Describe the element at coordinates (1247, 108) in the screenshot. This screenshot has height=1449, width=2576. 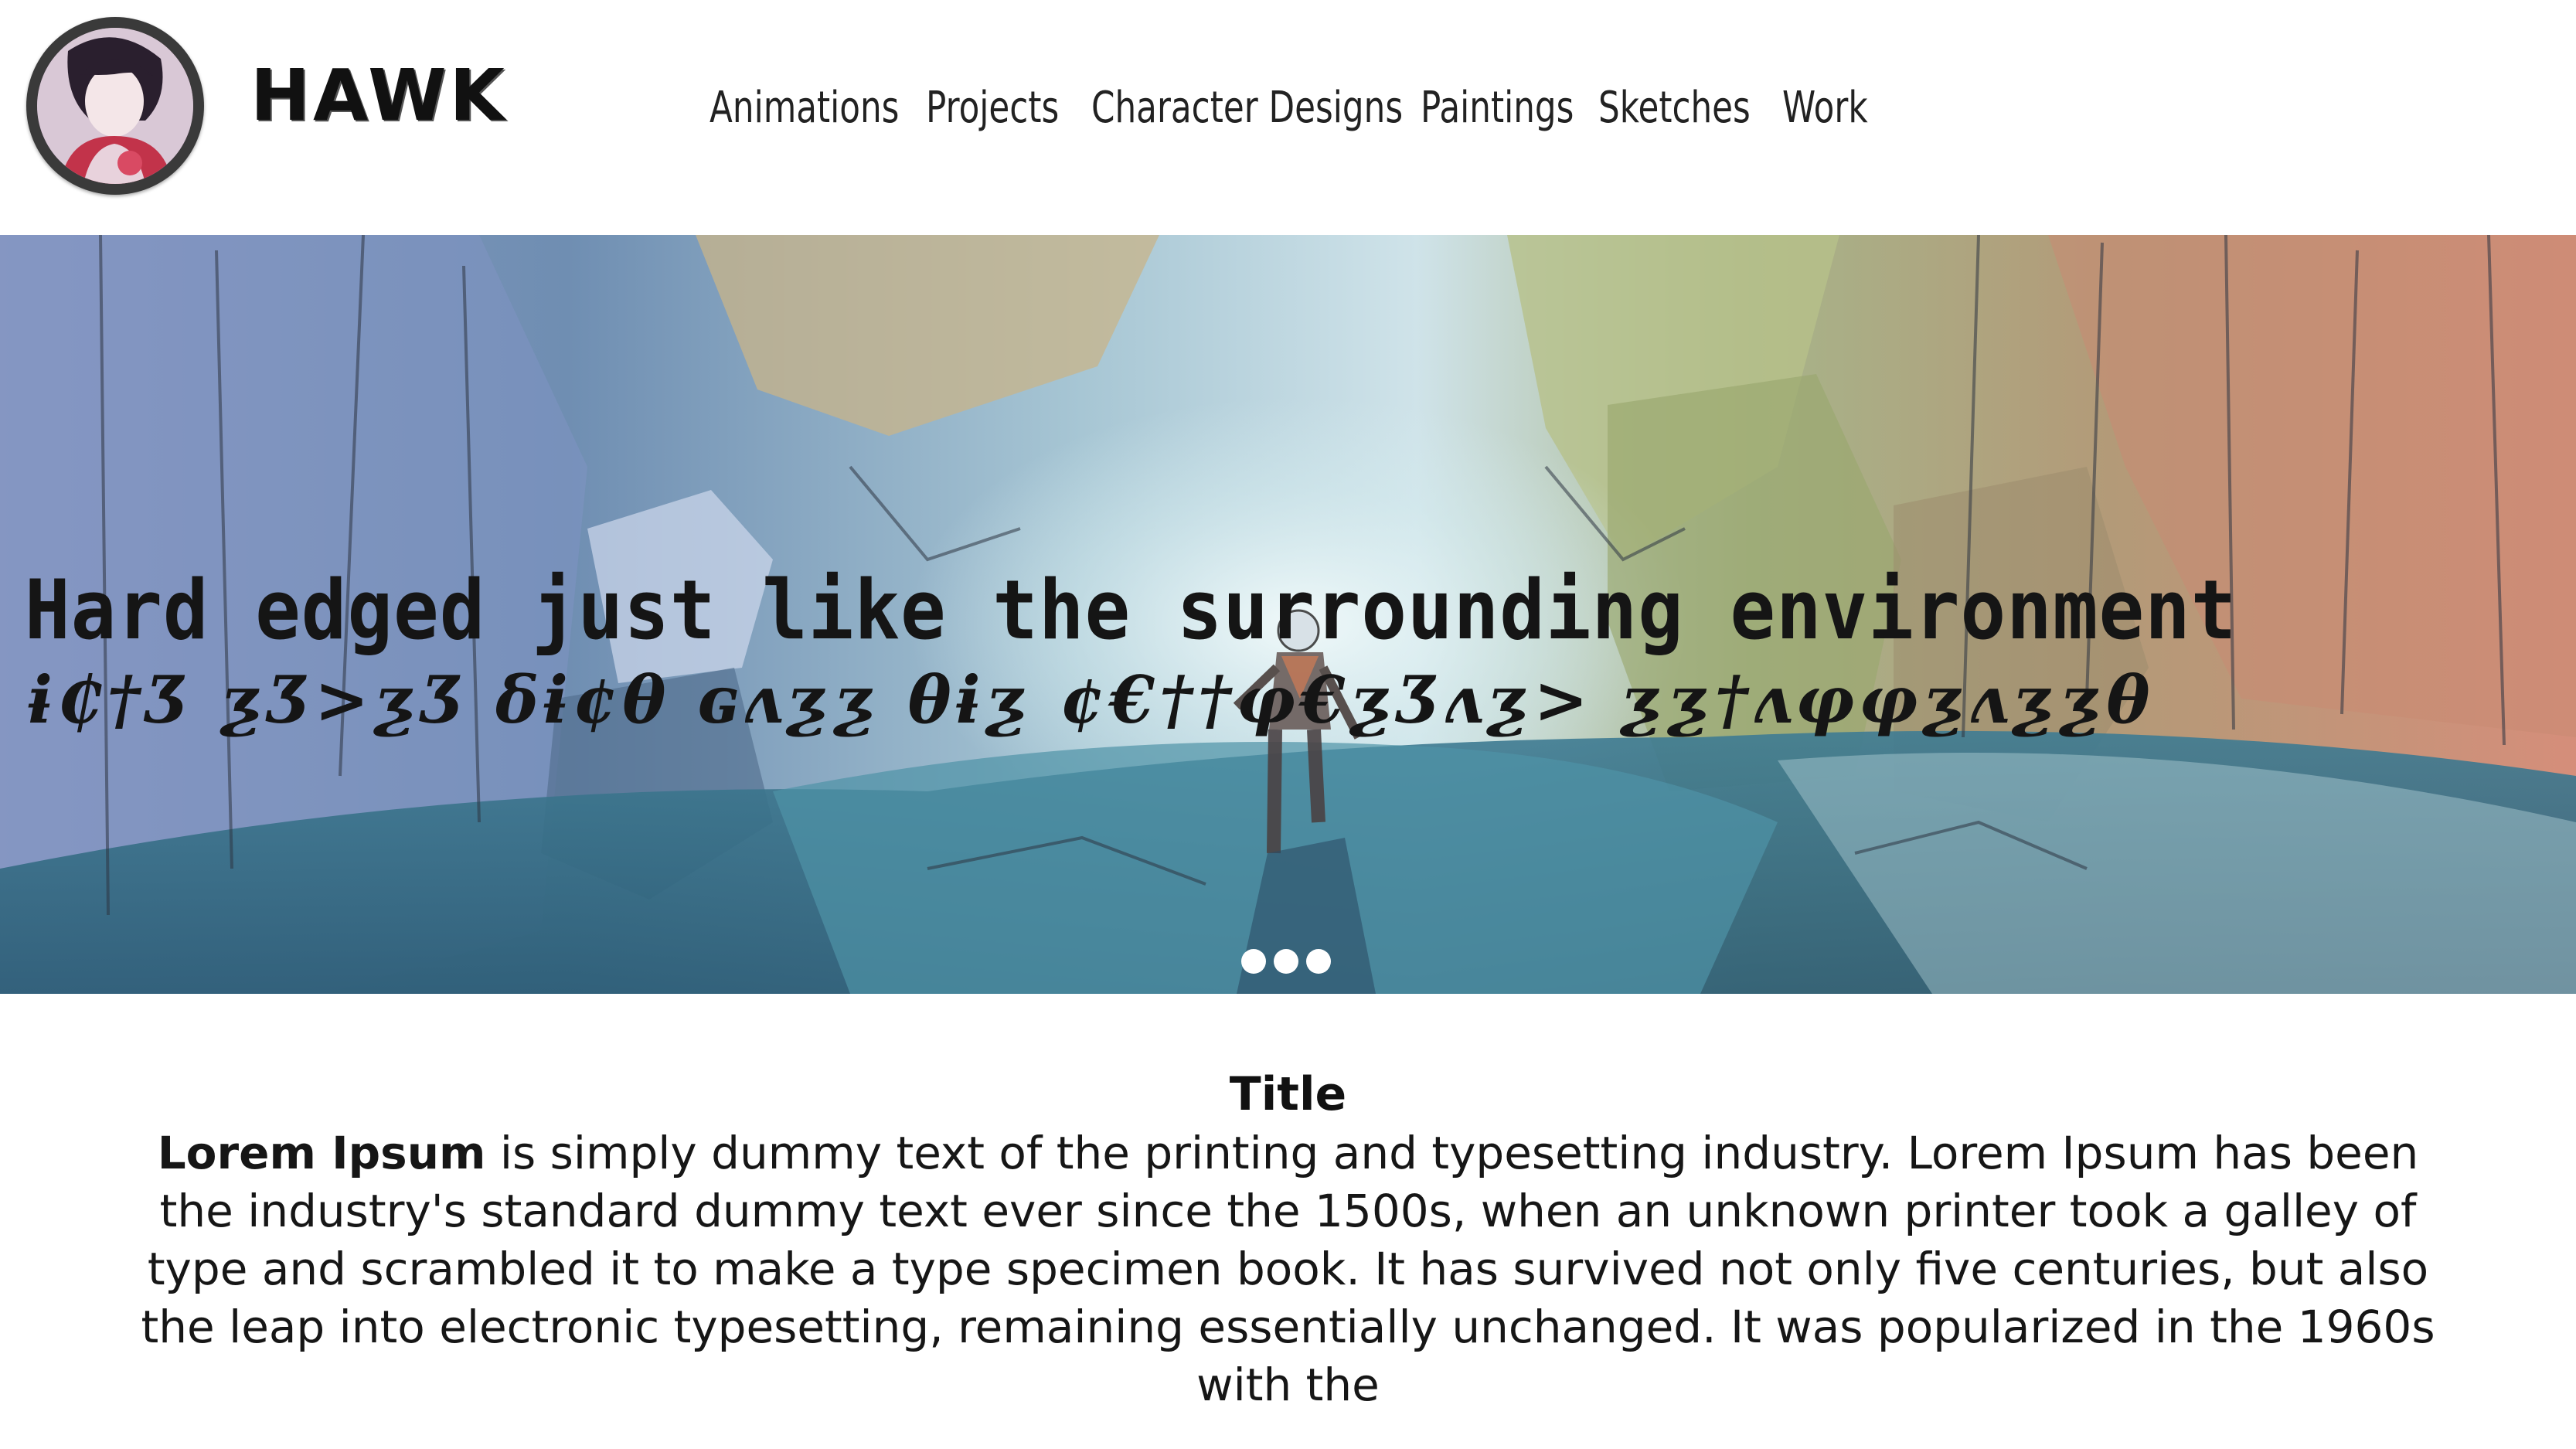
I see `nav-character-designs: Character Designs` at that location.